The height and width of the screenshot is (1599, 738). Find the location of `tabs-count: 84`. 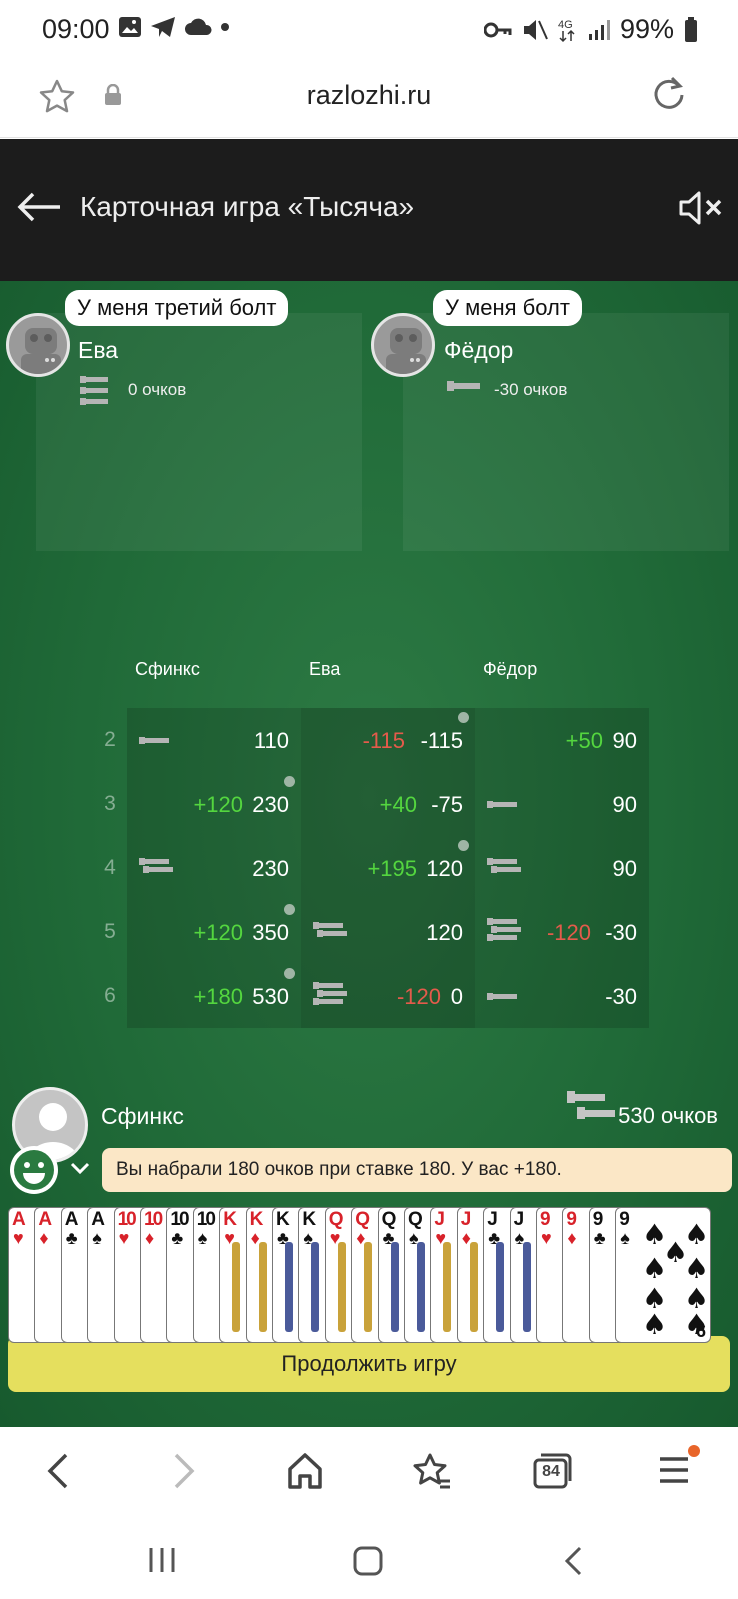

tabs-count: 84 is located at coordinates (551, 1471).